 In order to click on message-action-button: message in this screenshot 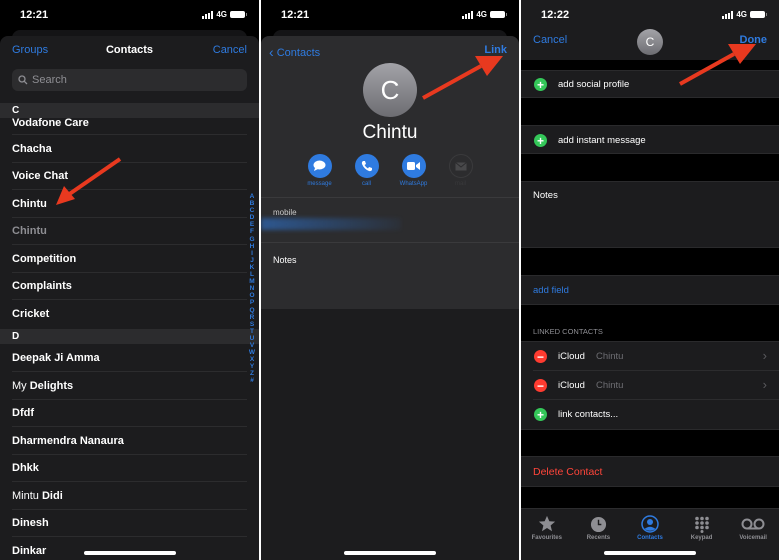, I will do `click(320, 170)`.